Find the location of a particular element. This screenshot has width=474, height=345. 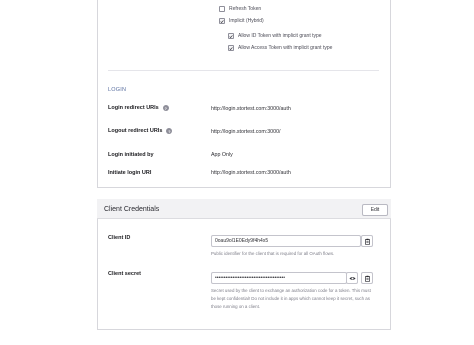

allow-id-token-label: Allow ID Token with implicit grant type is located at coordinates (280, 36).